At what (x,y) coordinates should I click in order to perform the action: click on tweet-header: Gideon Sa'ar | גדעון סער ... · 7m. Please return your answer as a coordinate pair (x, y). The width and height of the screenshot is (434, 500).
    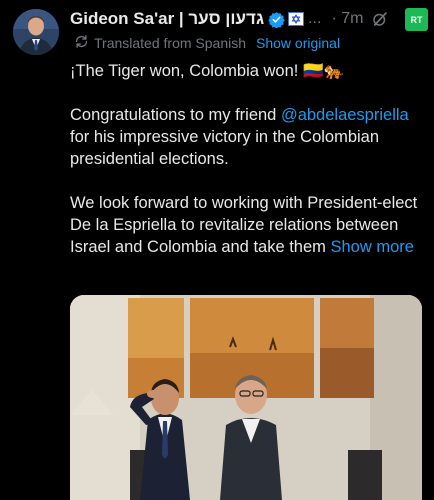
    Looking at the image, I should click on (249, 19).